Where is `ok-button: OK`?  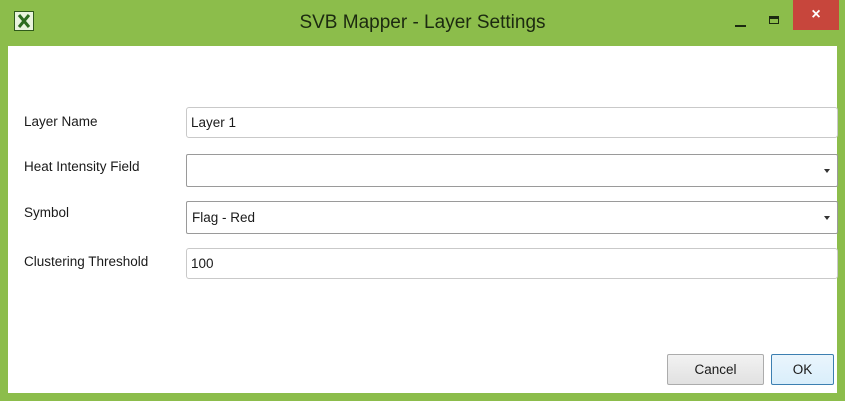
ok-button: OK is located at coordinates (802, 369).